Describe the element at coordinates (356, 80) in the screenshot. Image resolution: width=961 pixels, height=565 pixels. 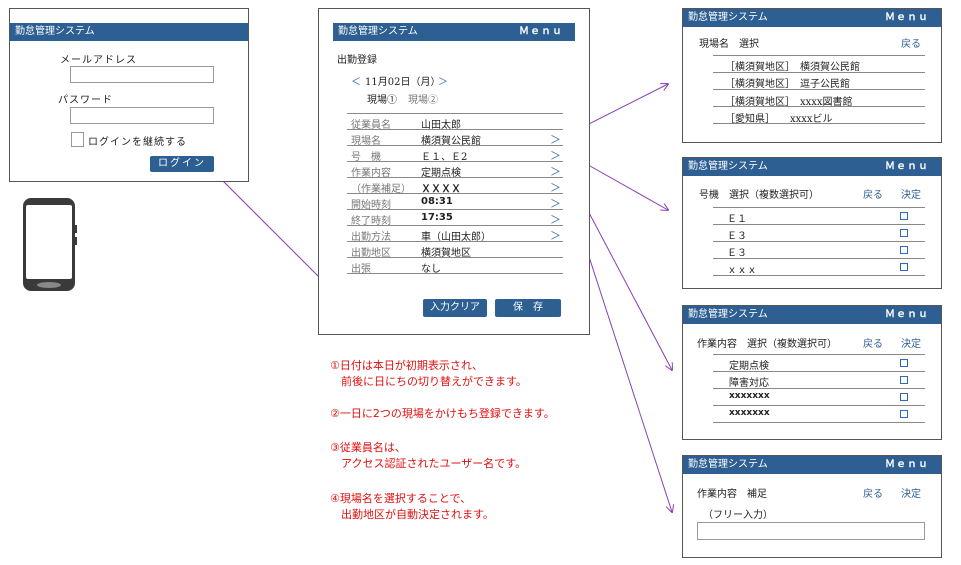
I see `prev-date-button: ＜` at that location.